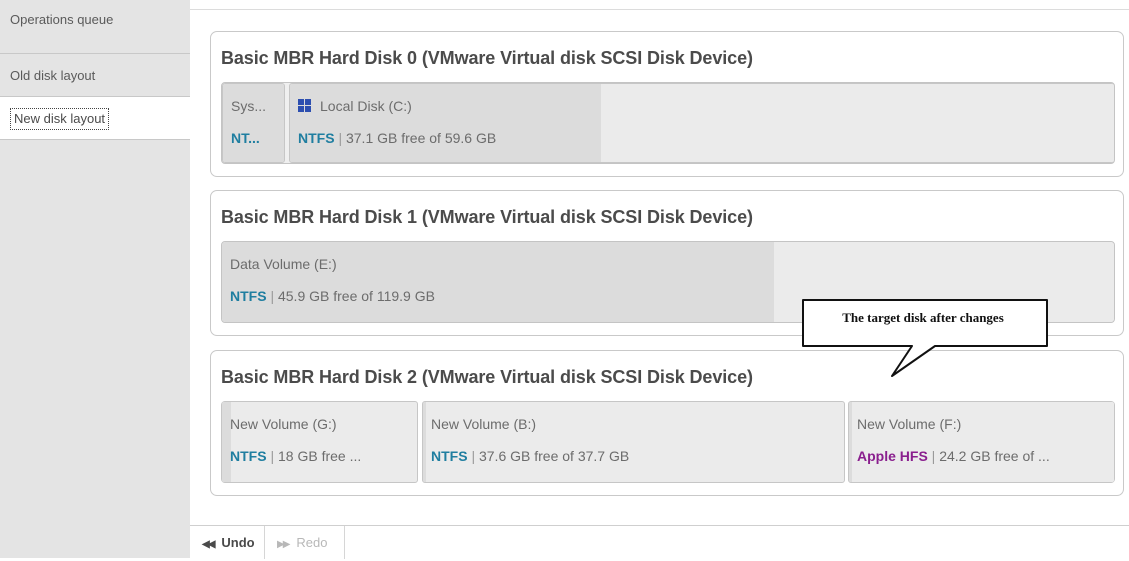 The height and width of the screenshot is (561, 1129). I want to click on bottom-toolbar: ◀◀ Undo ▶▶ Redo, so click(659, 542).